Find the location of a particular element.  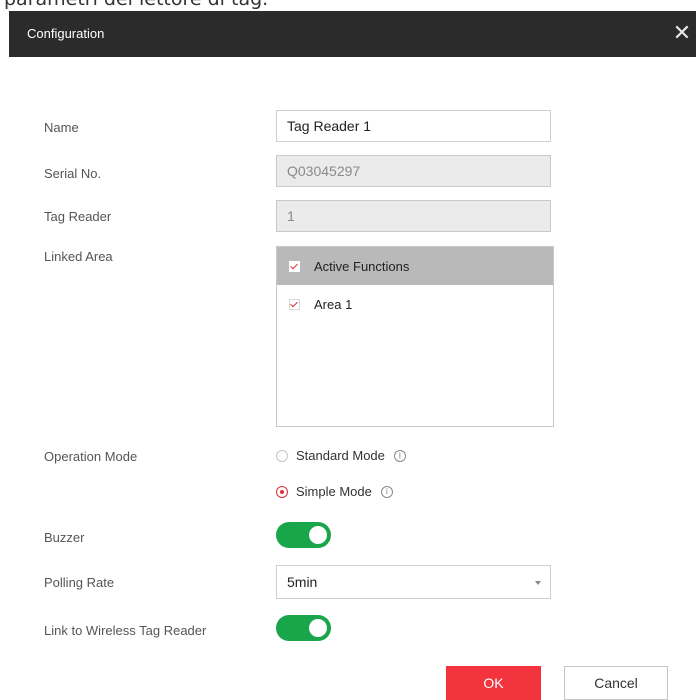

chevron-down-icon is located at coordinates (538, 583).